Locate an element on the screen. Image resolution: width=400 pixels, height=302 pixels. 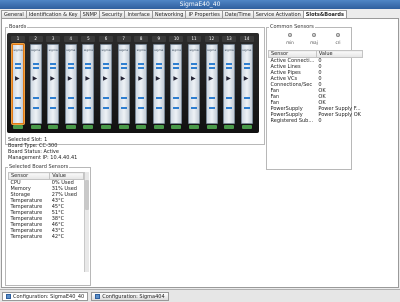
board-slot: 10 sigma ▶ is located at coordinates (176, 83).